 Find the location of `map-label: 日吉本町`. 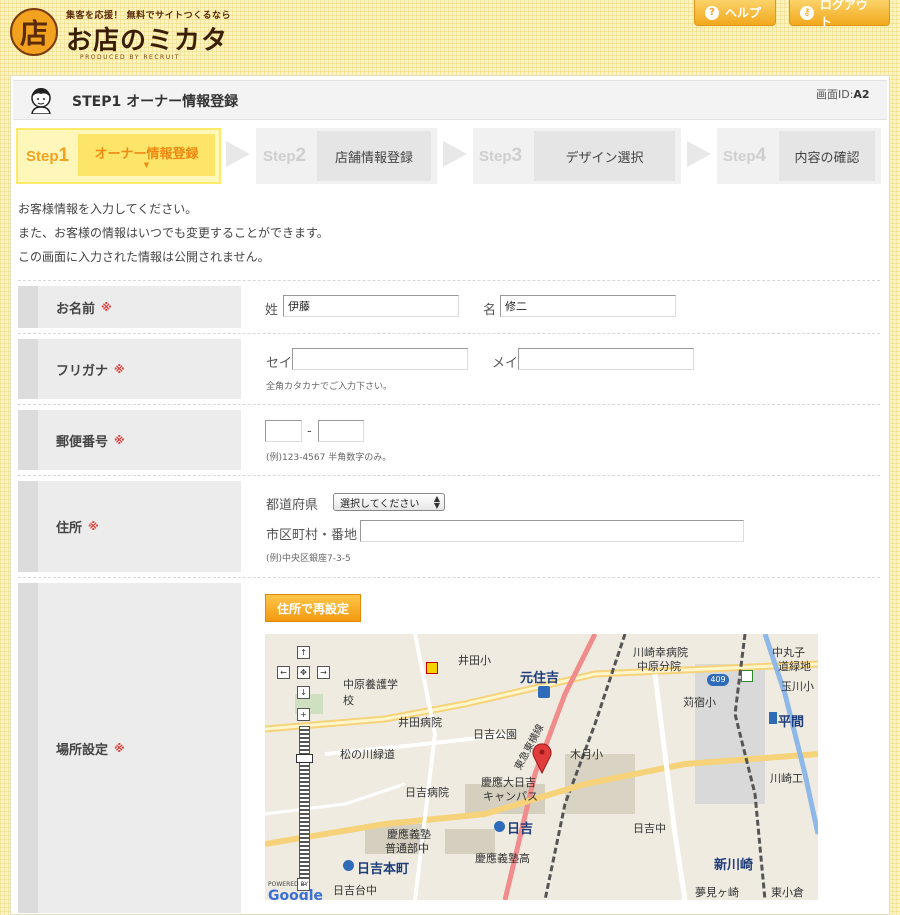

map-label: 日吉本町 is located at coordinates (383, 869).